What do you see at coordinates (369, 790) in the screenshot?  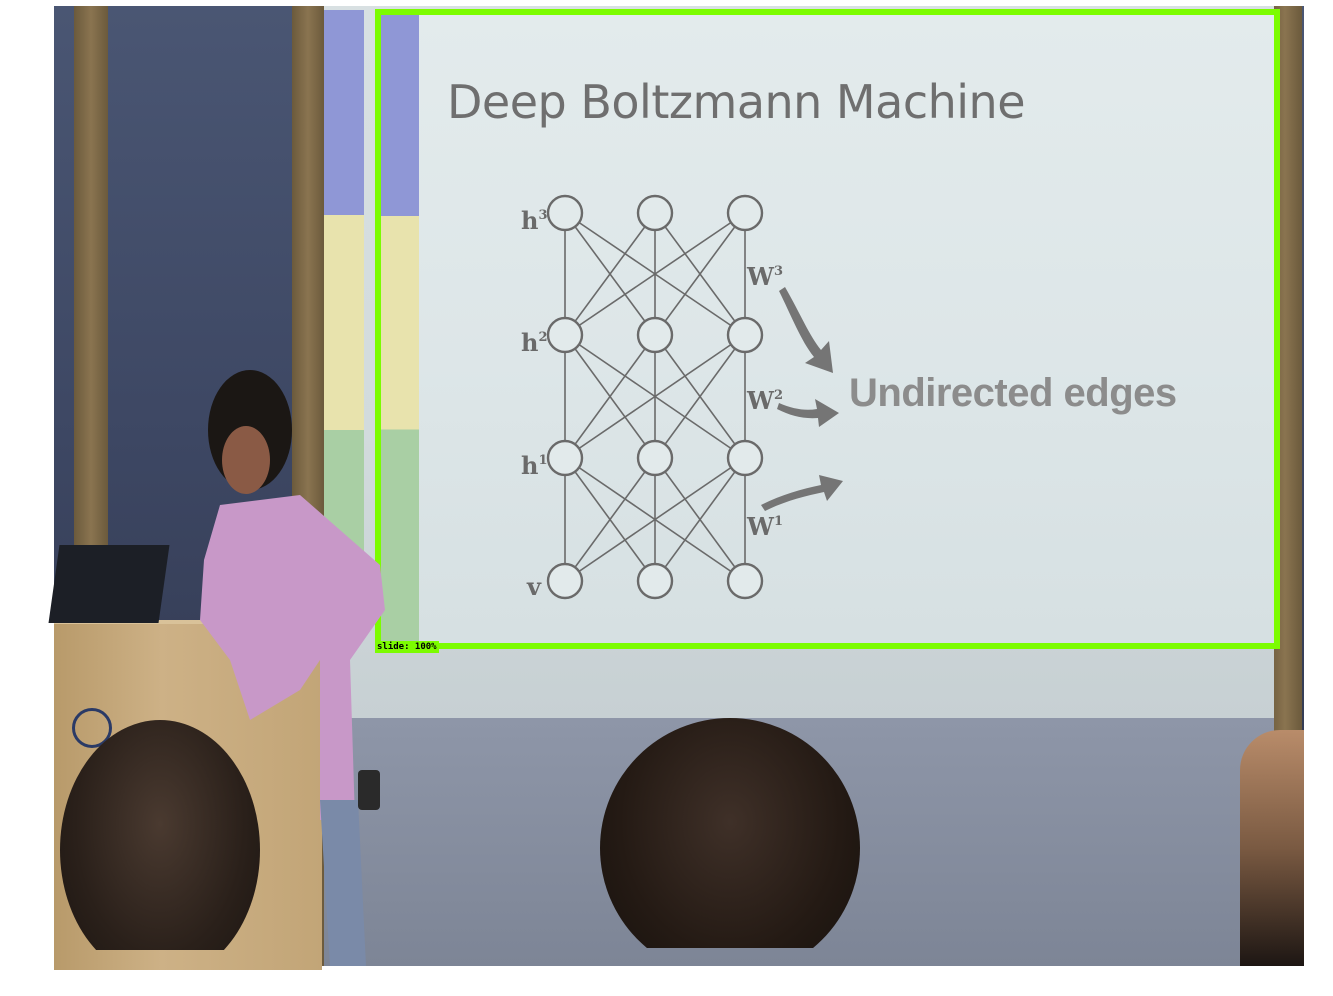 I see `presenter-mic-pack` at bounding box center [369, 790].